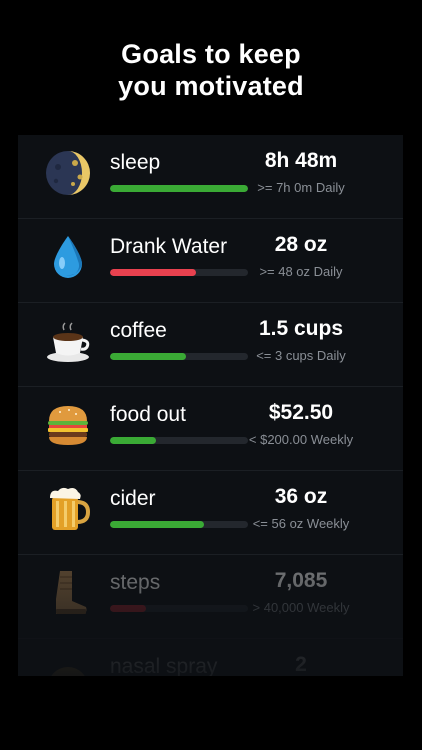 The width and height of the screenshot is (422, 750). What do you see at coordinates (70, 508) in the screenshot?
I see `beer-mug-icon` at bounding box center [70, 508].